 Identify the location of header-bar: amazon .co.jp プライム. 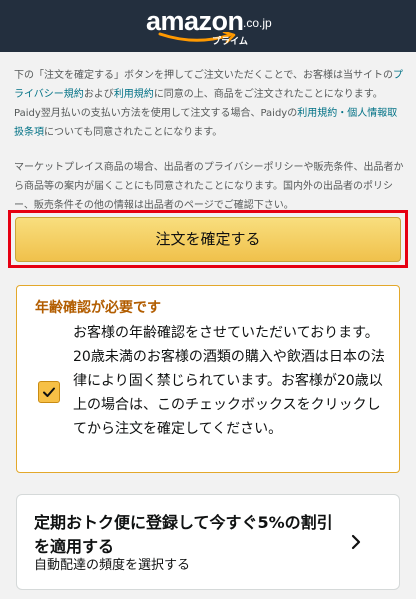
(208, 26).